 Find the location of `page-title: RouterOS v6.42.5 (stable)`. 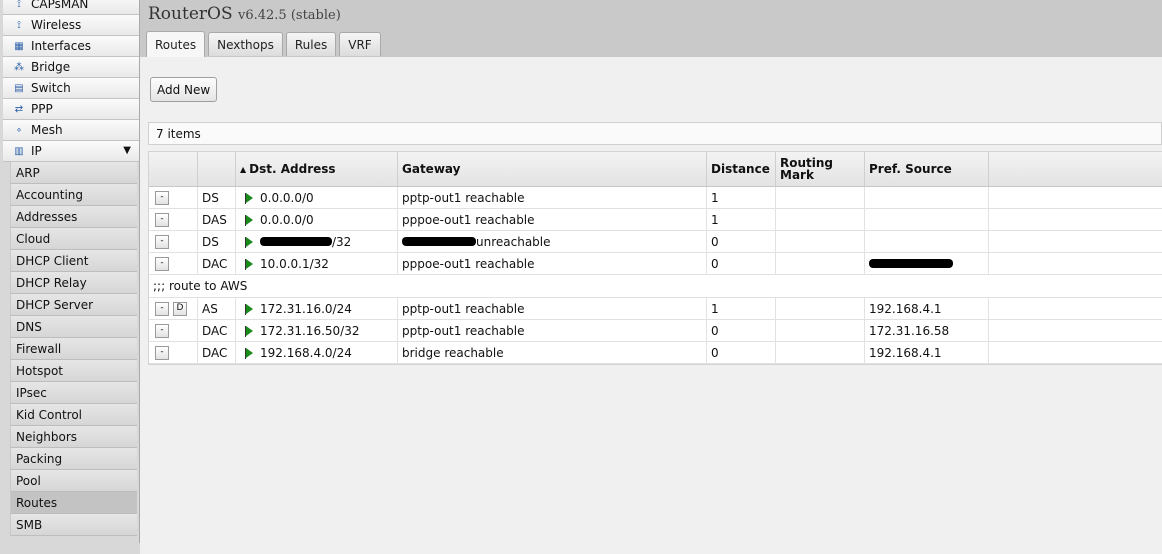

page-title: RouterOS v6.42.5 (stable) is located at coordinates (244, 14).